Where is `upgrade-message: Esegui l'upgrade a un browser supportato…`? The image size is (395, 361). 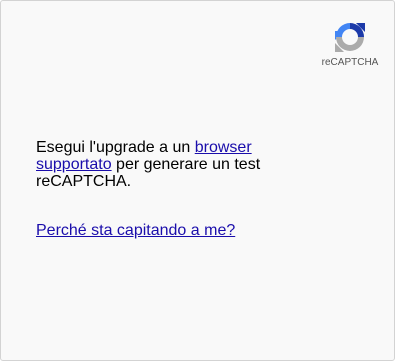 upgrade-message: Esegui l'upgrade a un browser supportato… is located at coordinates (166, 164).